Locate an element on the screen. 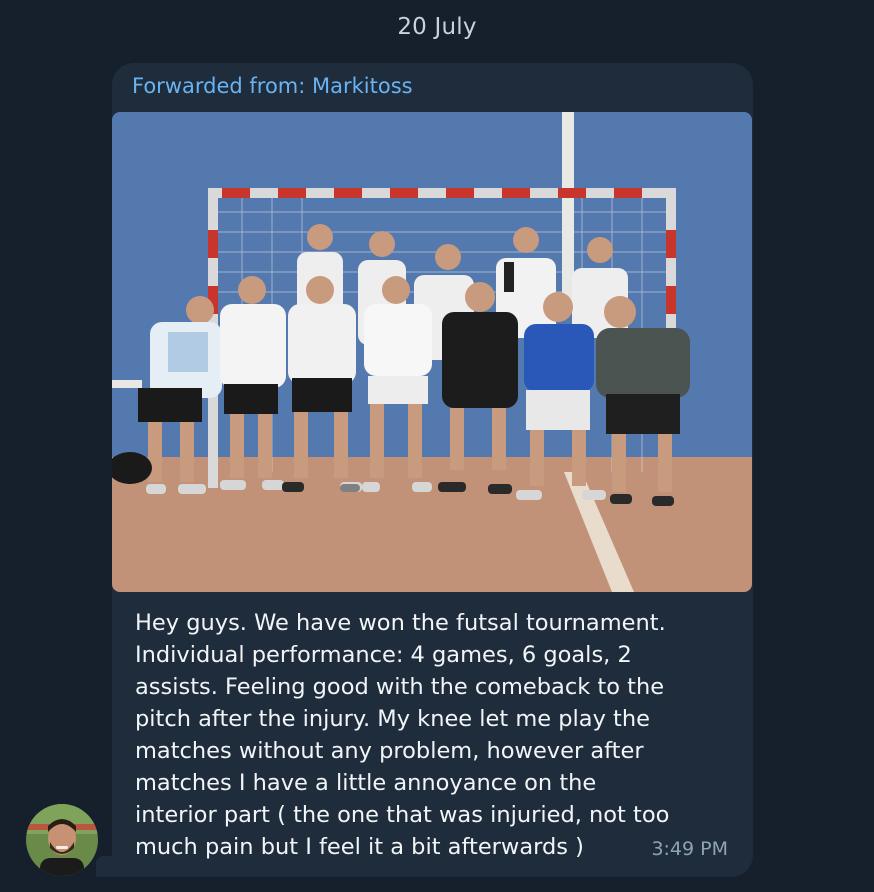 This screenshot has width=874, height=892. message-time: 3:49 PM is located at coordinates (689, 849).